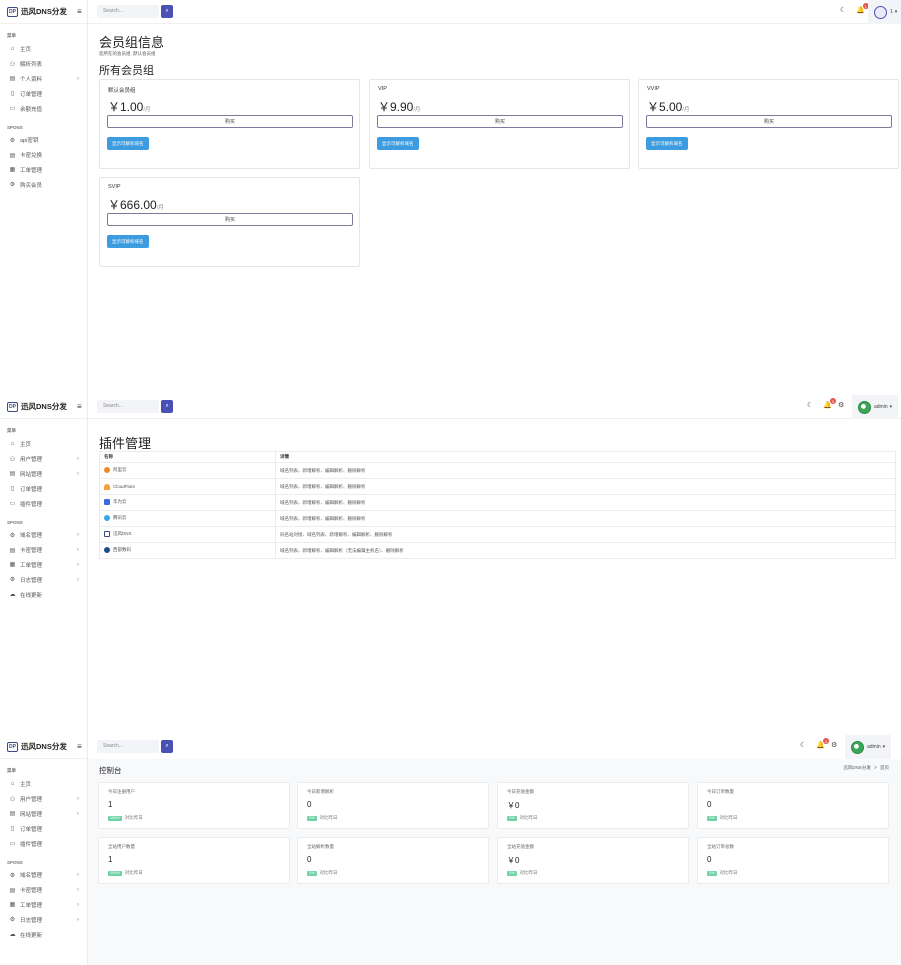  I want to click on grid-icon: ▦, so click(12, 905).